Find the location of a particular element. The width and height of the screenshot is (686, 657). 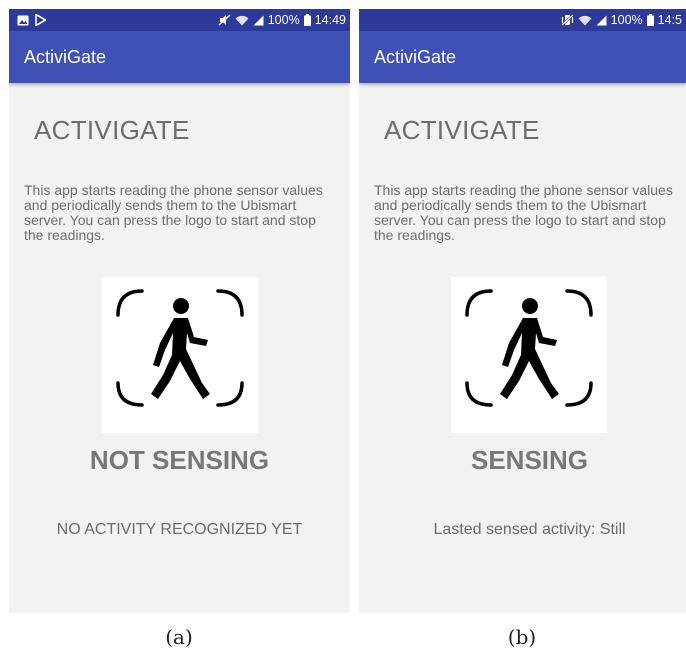

activity-status-text: NO ACTIVITY RECOGNIZED YET is located at coordinates (179, 529).